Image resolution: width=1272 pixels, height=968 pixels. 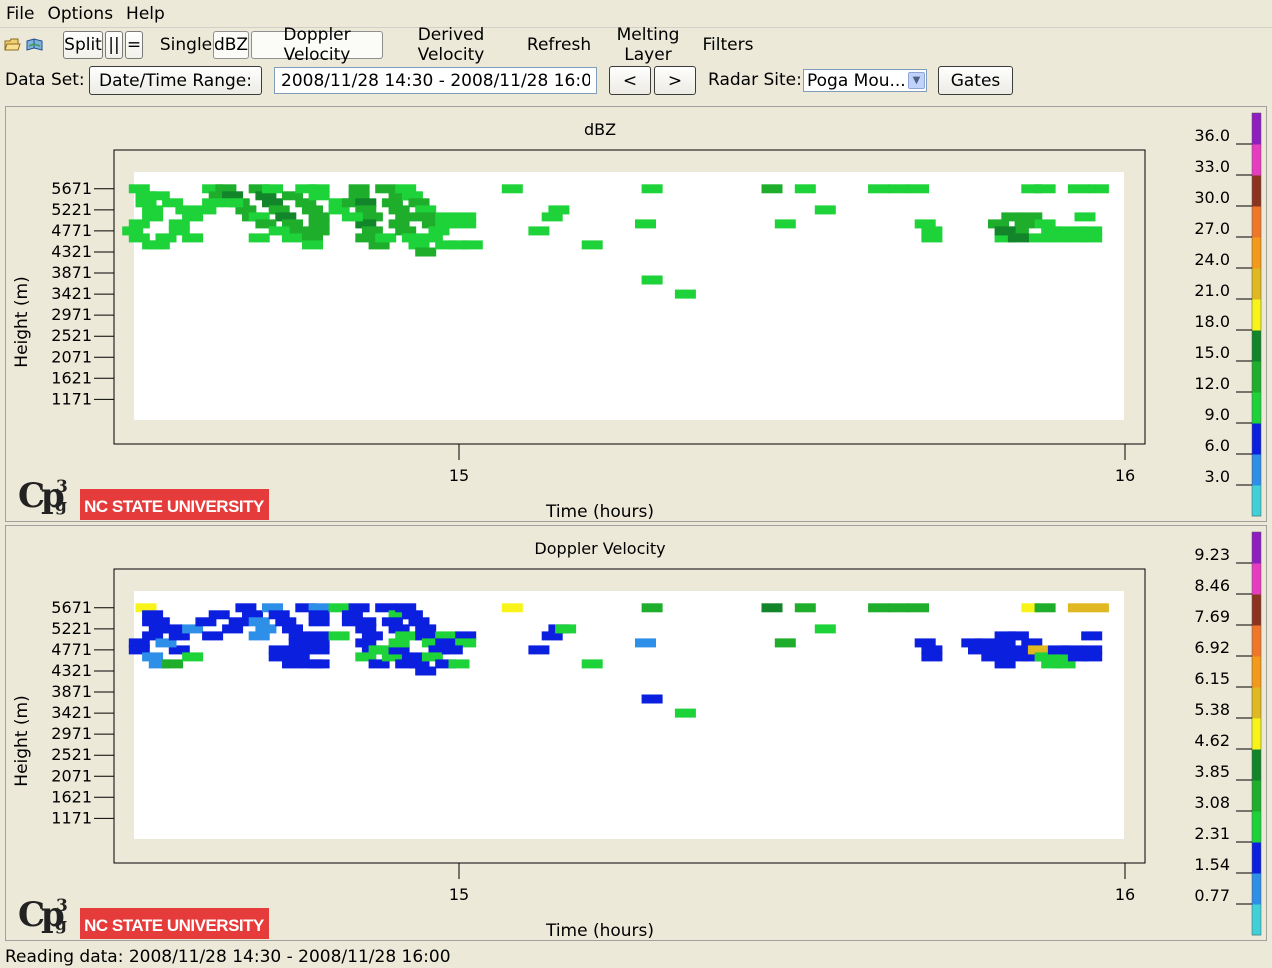 What do you see at coordinates (1212, 585) in the screenshot?
I see `colorbar-label: 8.46` at bounding box center [1212, 585].